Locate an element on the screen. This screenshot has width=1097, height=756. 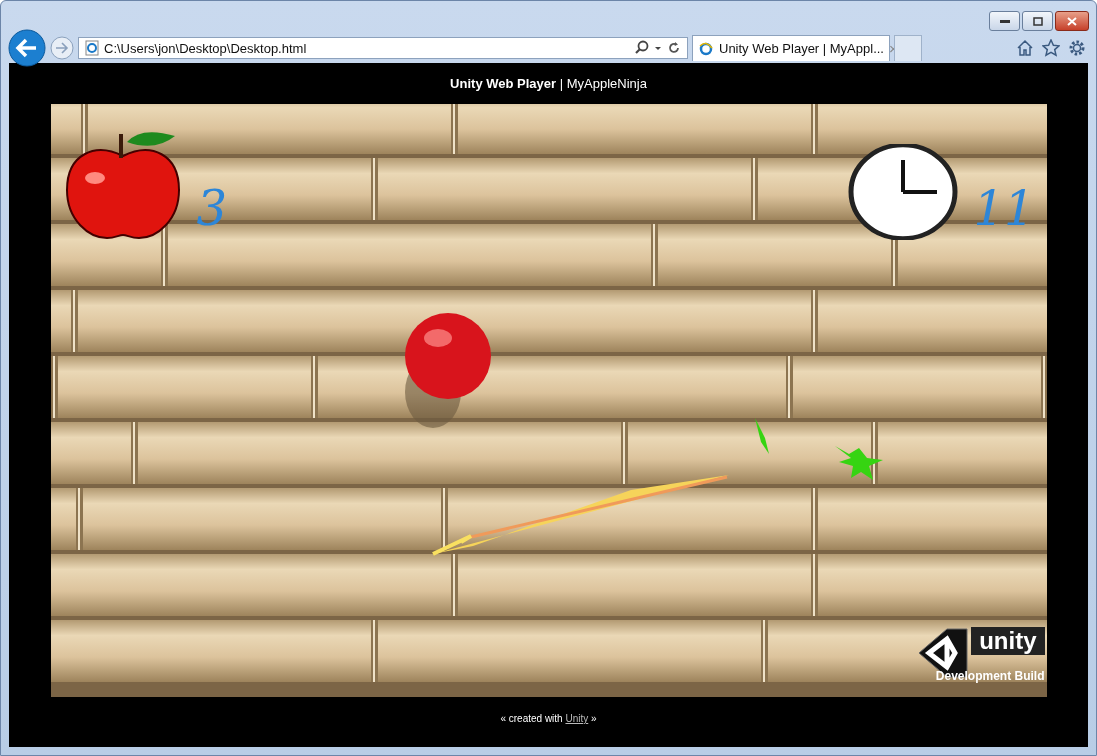
home-icon is located at coordinates (1025, 48).